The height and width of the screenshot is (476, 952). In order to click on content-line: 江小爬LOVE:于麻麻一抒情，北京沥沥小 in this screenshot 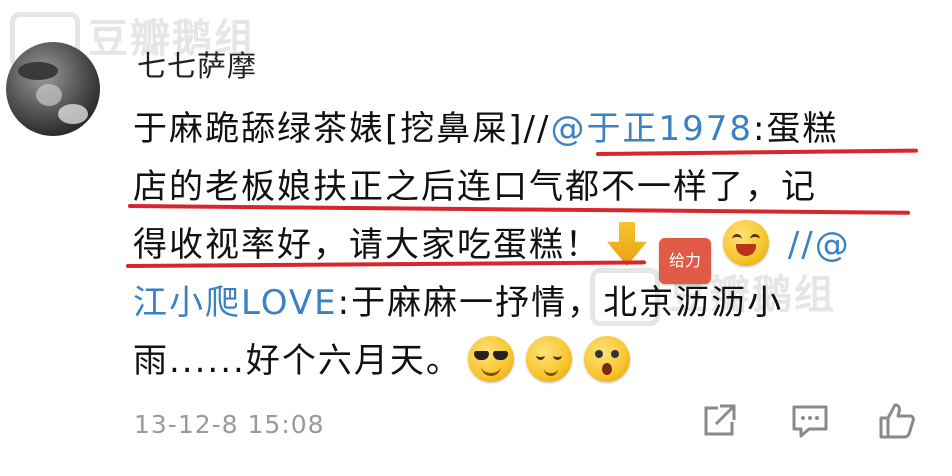, I will do `click(528, 303)`.